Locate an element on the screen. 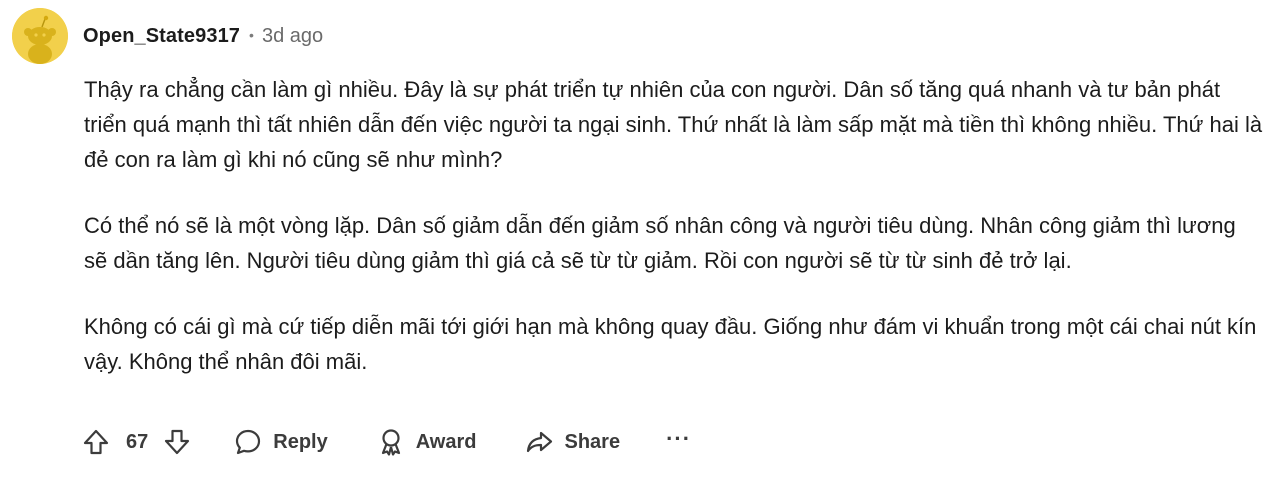 The image size is (1280, 482). chat-bubble-icon is located at coordinates (248, 442).